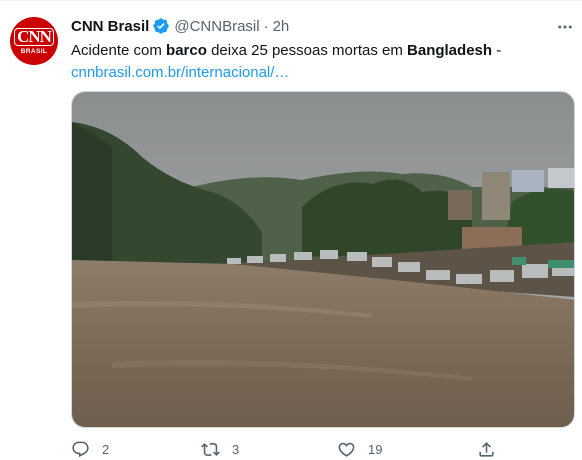 This screenshot has width=582, height=460. Describe the element at coordinates (161, 26) in the screenshot. I see `verified-badge-icon` at that location.